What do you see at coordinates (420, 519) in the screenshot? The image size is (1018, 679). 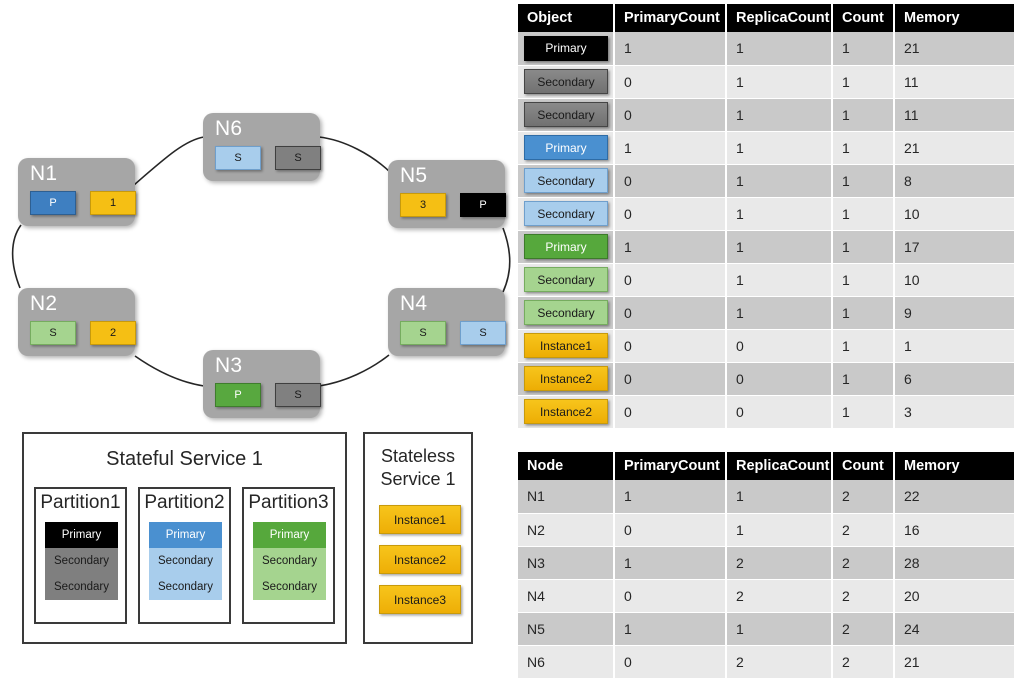 I see `instance-chip-1: Instance1` at bounding box center [420, 519].